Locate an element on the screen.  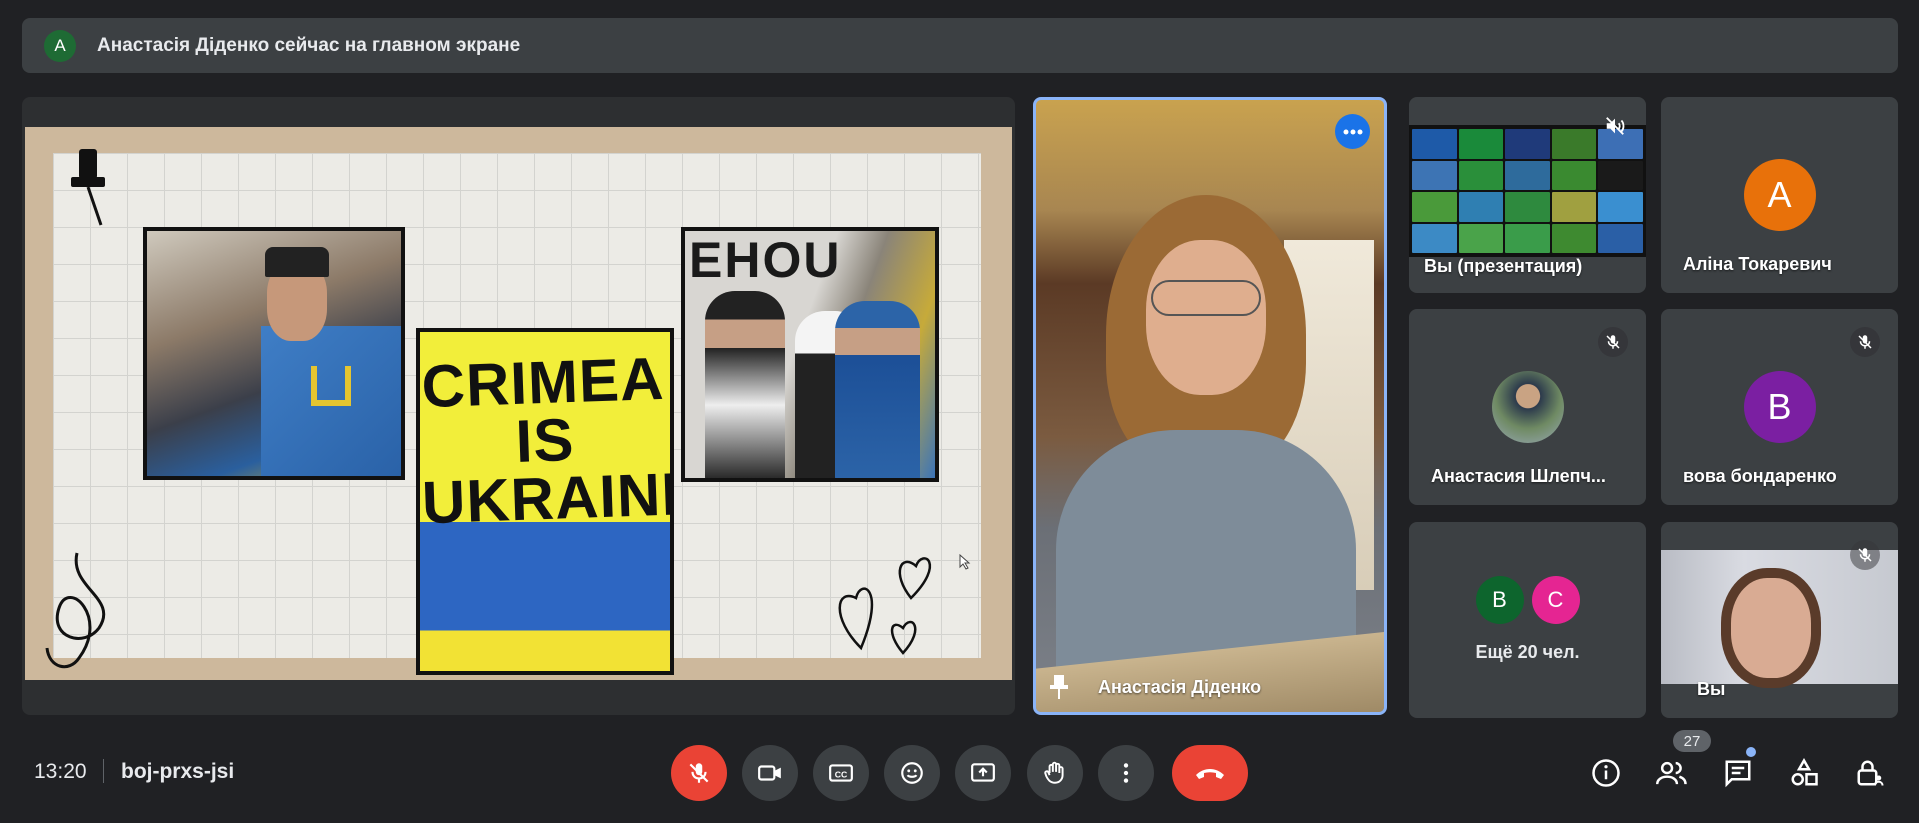
avatar-photo is located at coordinates (1527, 407).